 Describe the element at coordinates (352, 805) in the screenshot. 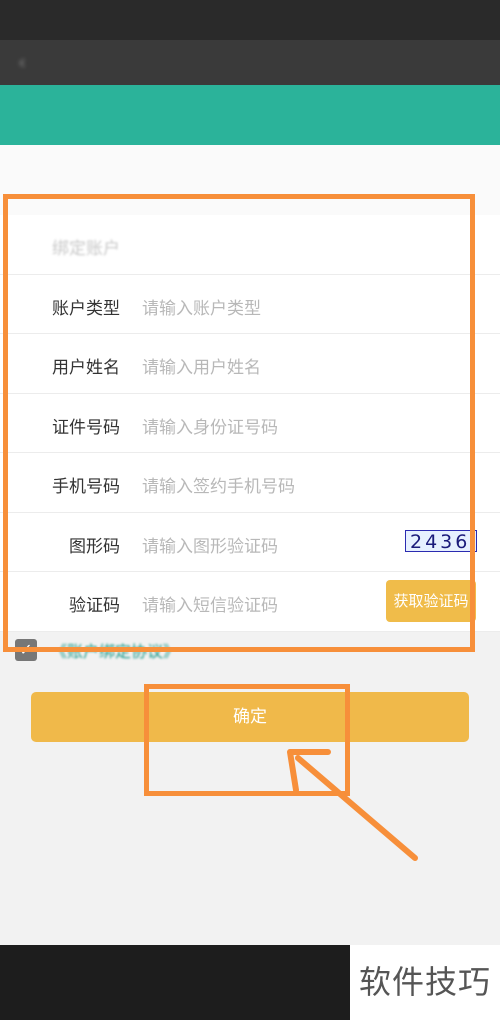

I see `pointer-arrow-icon` at that location.